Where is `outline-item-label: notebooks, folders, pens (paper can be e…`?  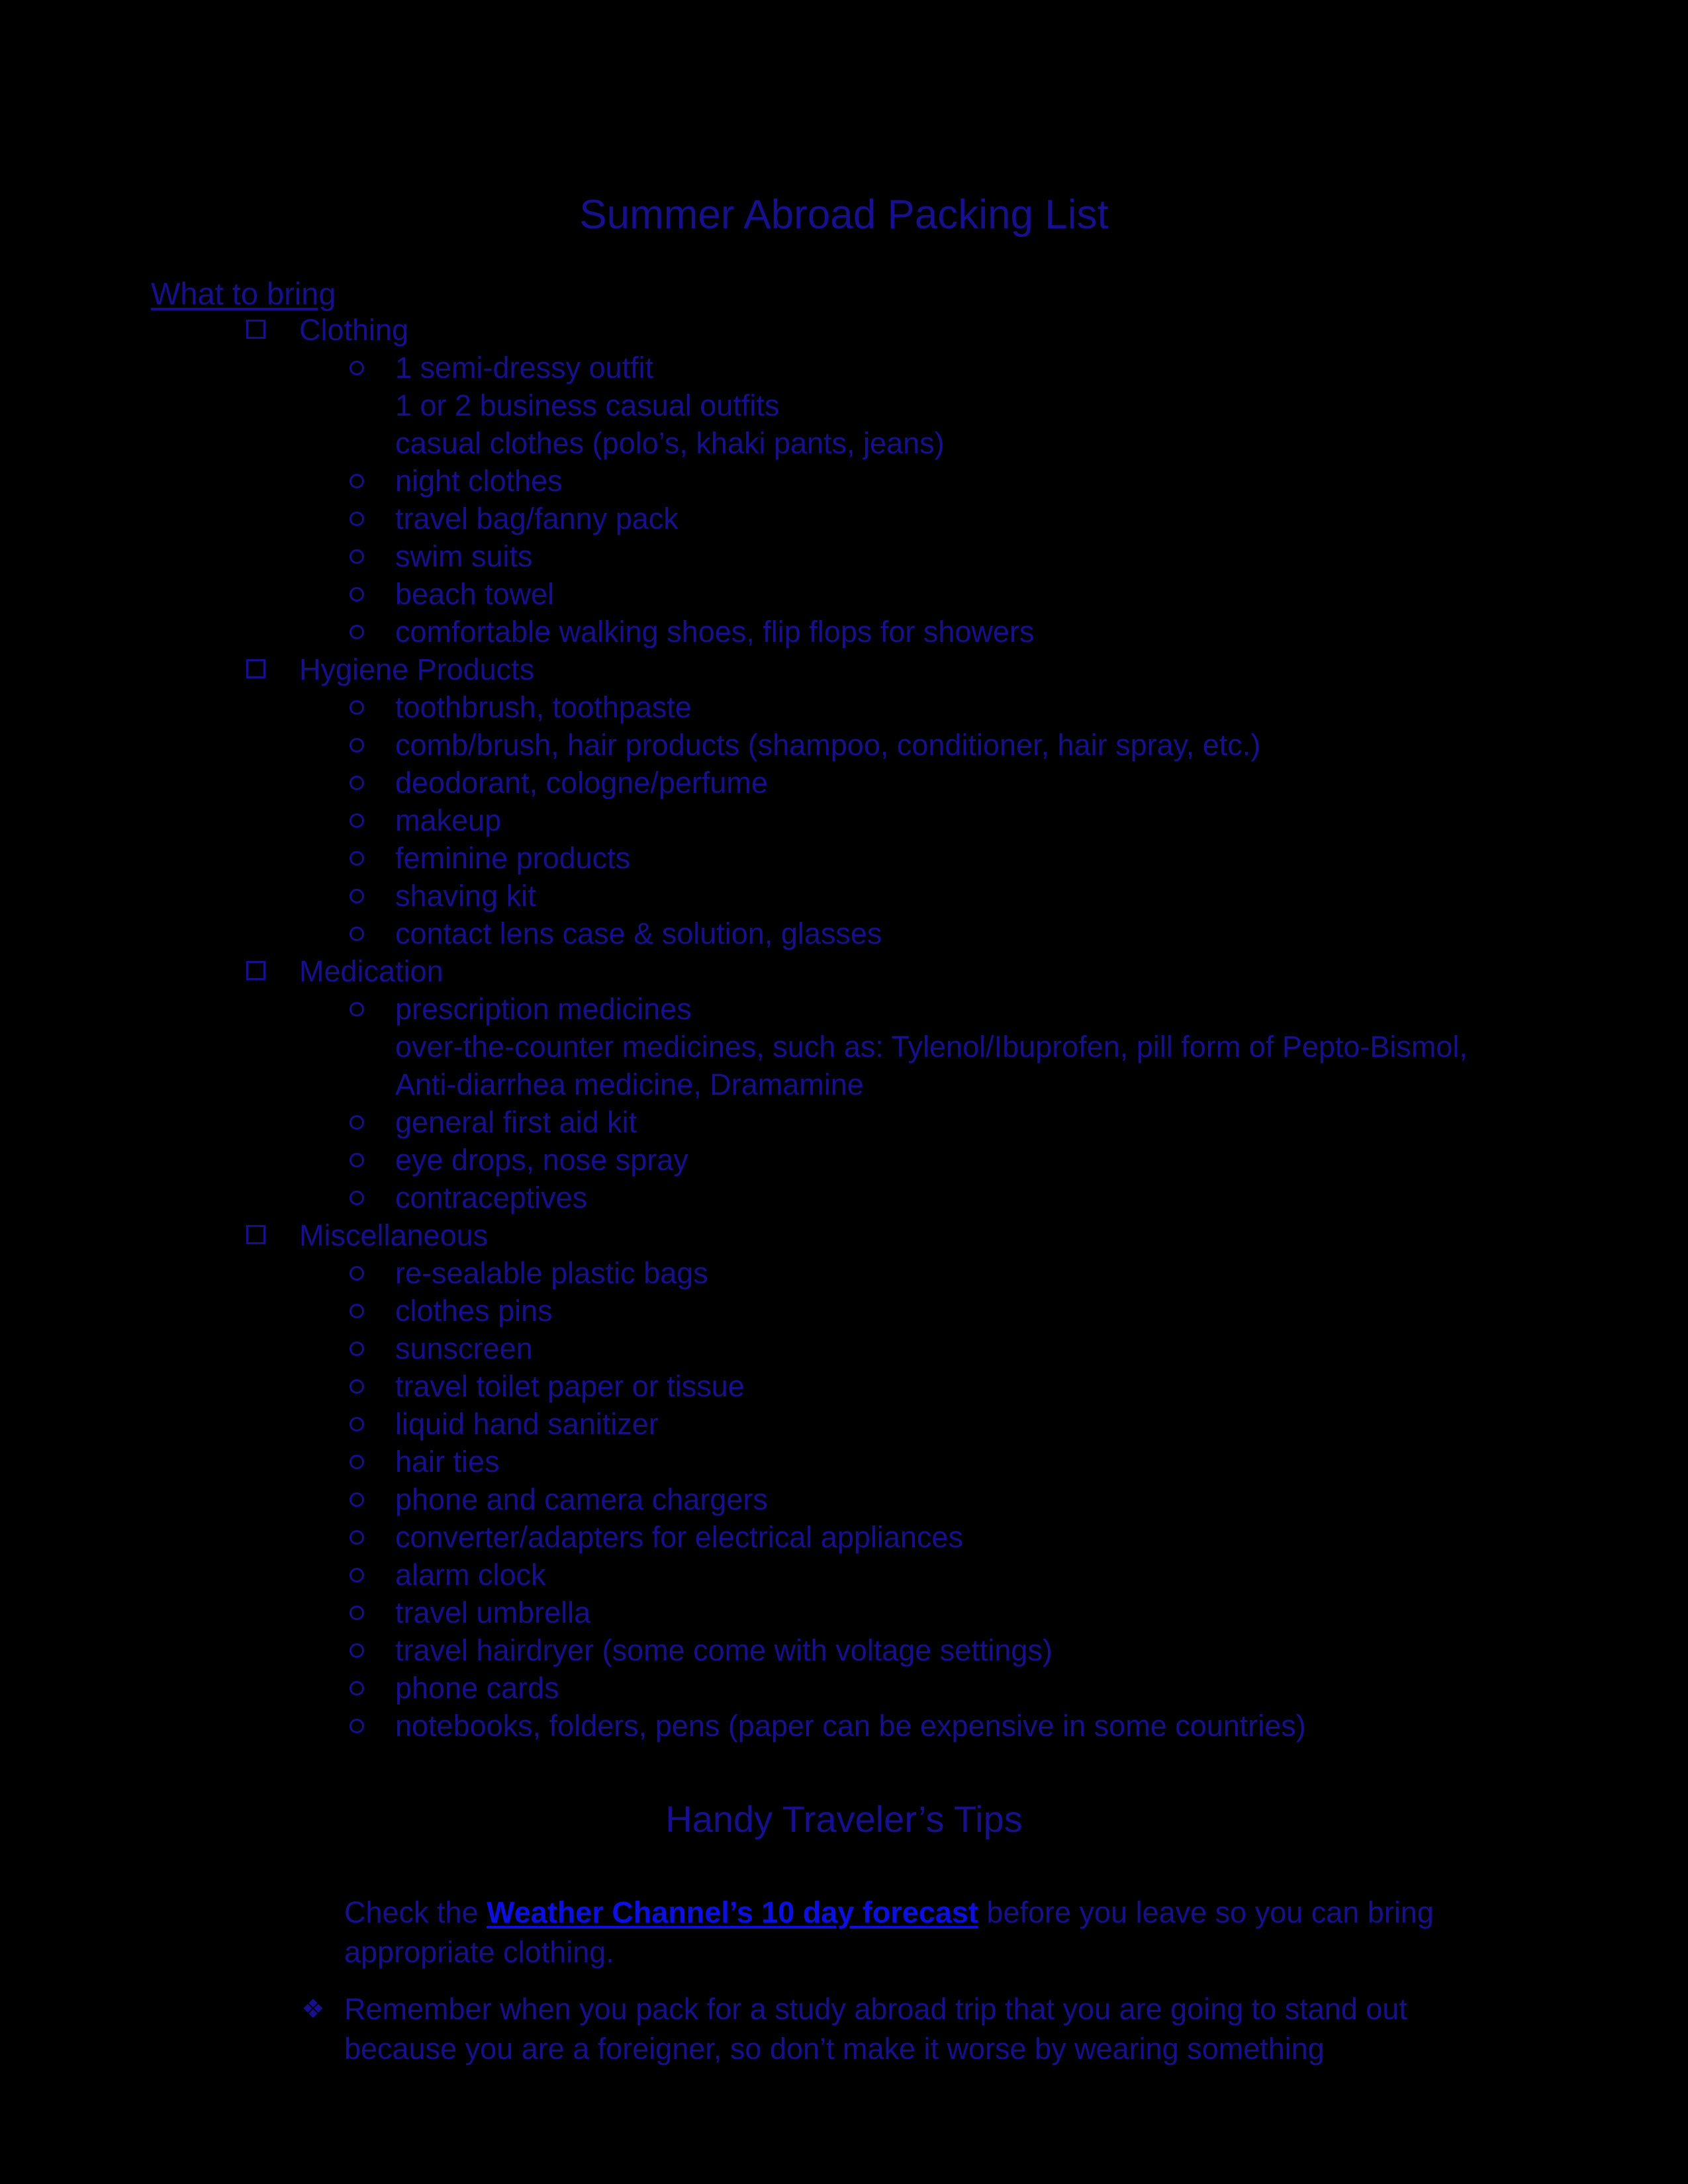
outline-item-label: notebooks, folders, pens (paper can be e… is located at coordinates (850, 1726).